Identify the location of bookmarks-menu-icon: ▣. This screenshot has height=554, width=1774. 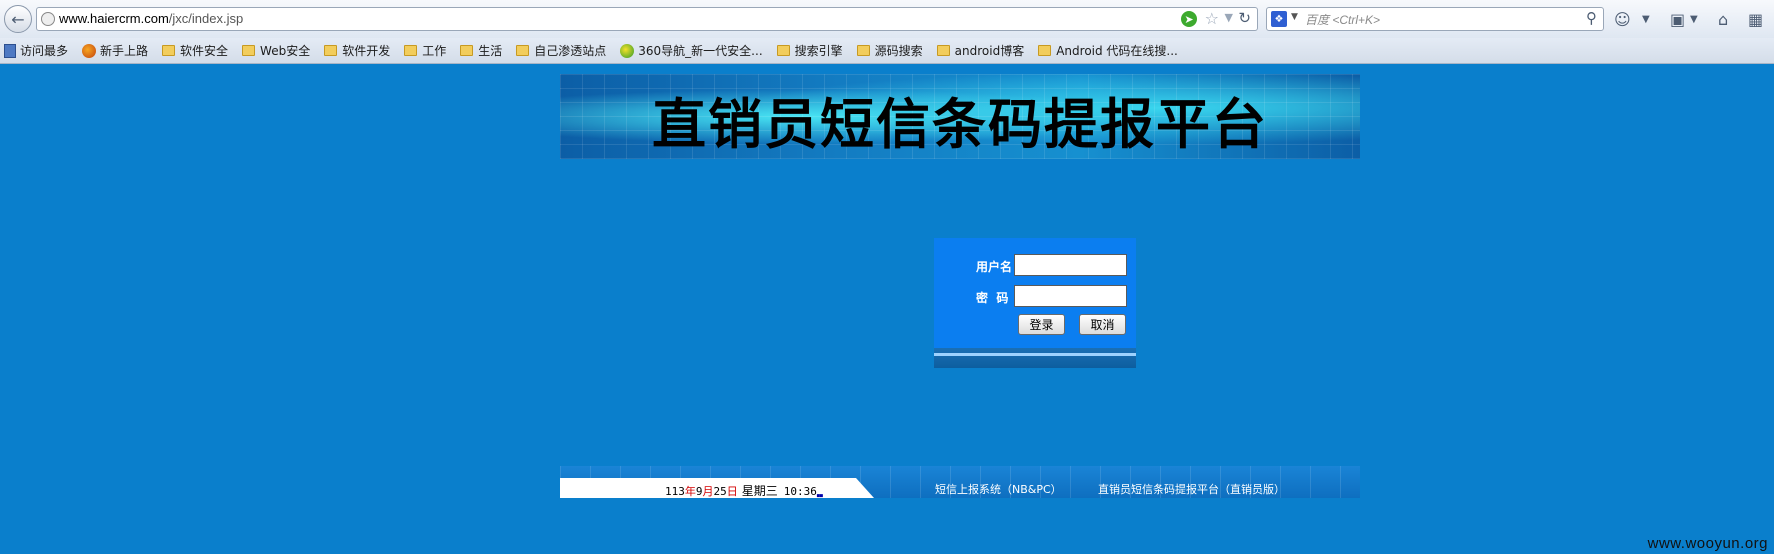
(1677, 19).